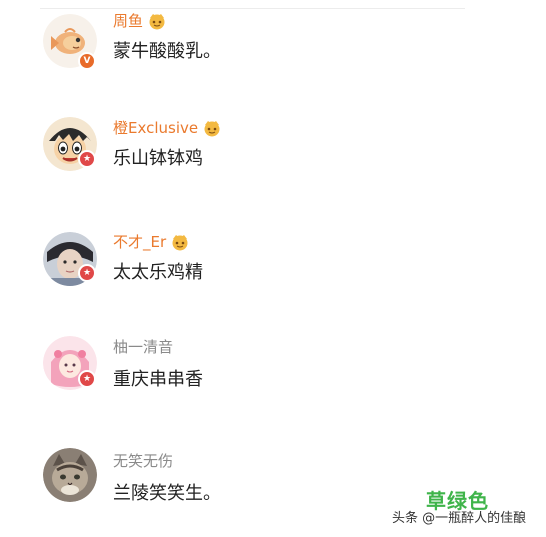 The image size is (546, 537). I want to click on watermark-credit: 头条 @一瓶醉人的佳酿, so click(459, 518).